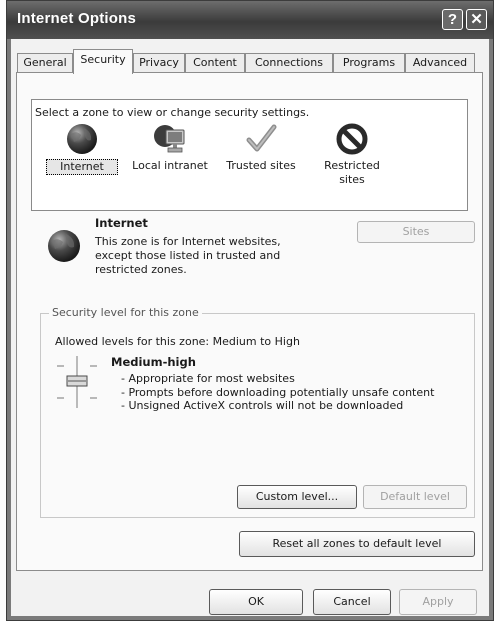 The height and width of the screenshot is (623, 499). I want to click on reset-all-zones-button: Reset all zones to default level, so click(357, 544).